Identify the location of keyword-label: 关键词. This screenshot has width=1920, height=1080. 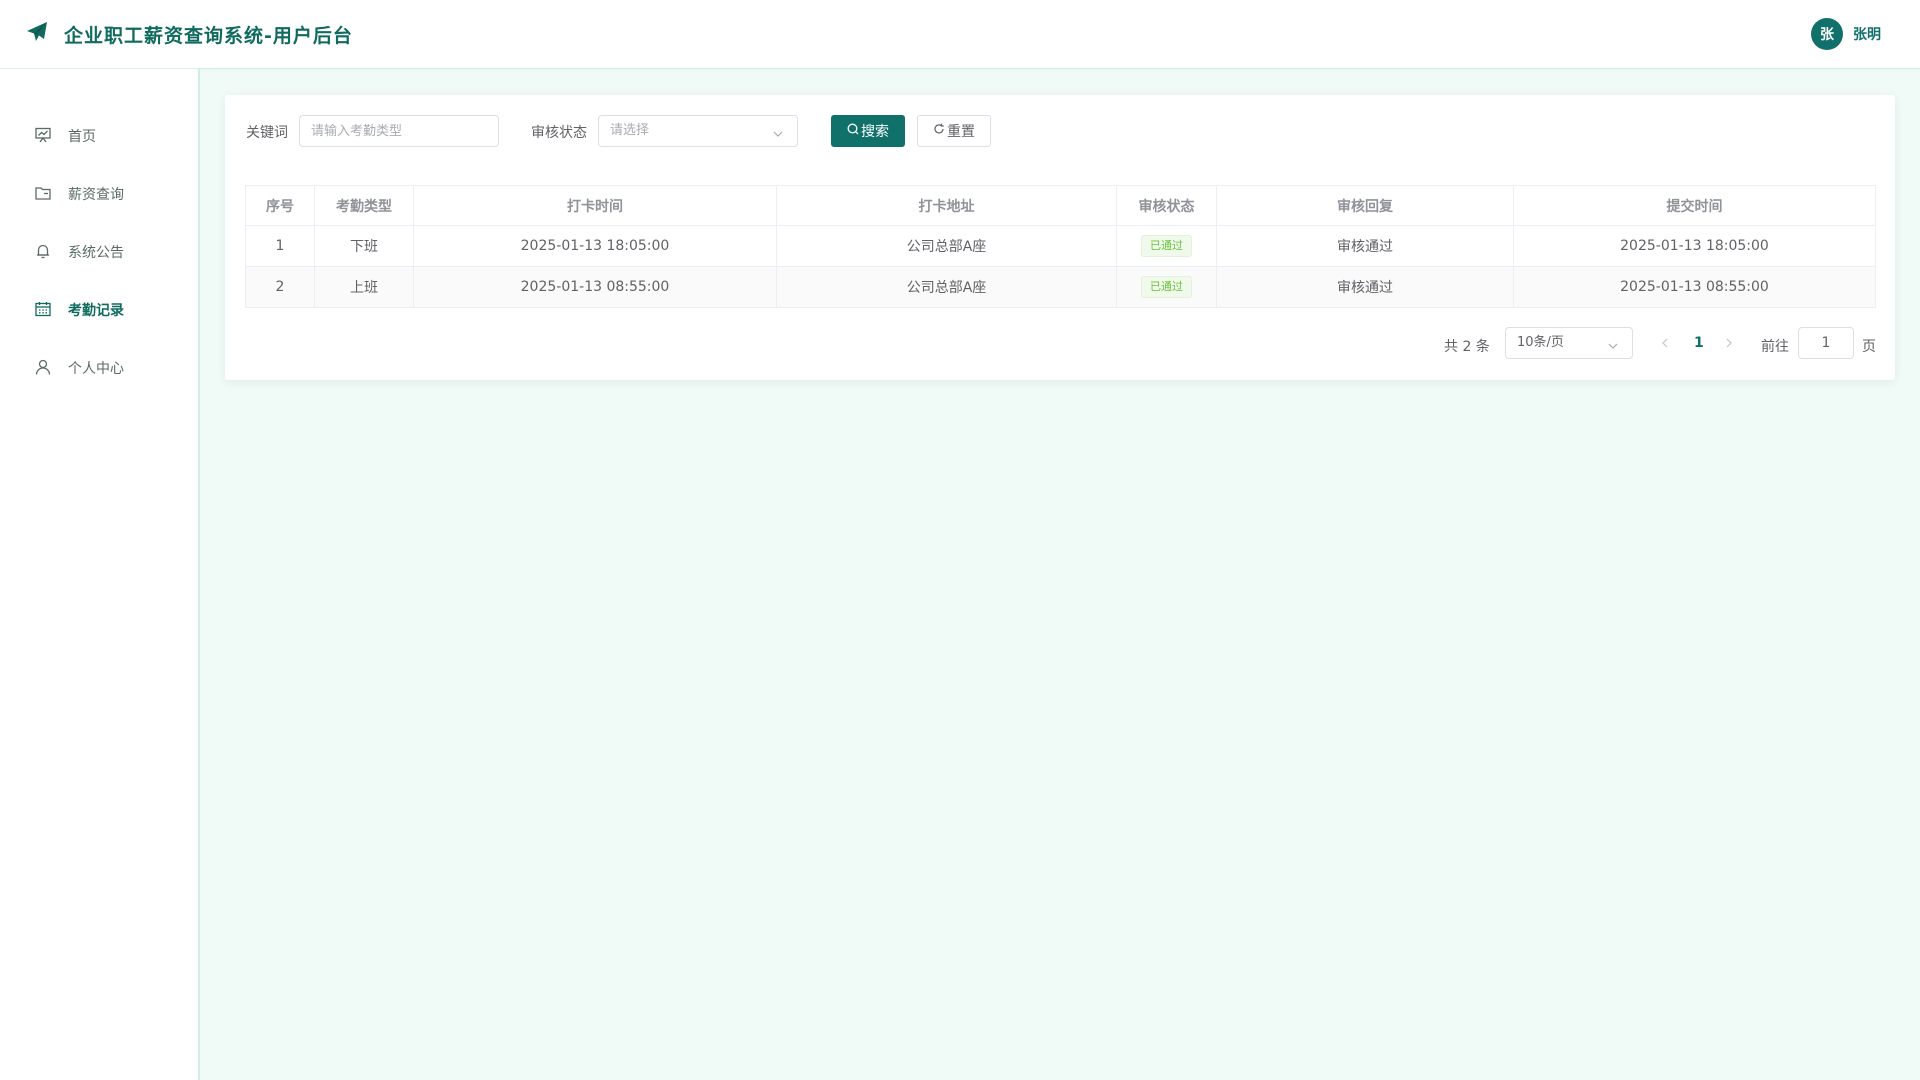
(267, 133).